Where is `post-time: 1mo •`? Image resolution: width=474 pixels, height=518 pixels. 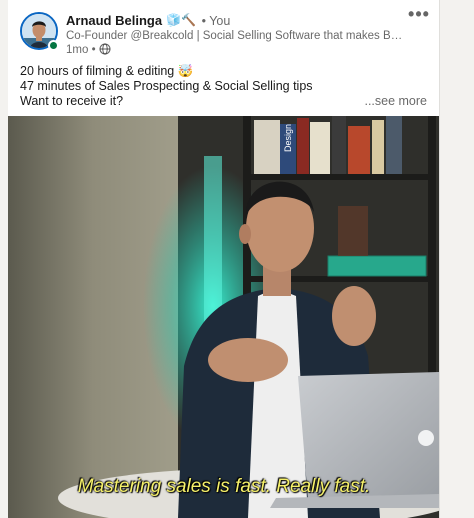
post-time: 1mo • is located at coordinates (81, 50).